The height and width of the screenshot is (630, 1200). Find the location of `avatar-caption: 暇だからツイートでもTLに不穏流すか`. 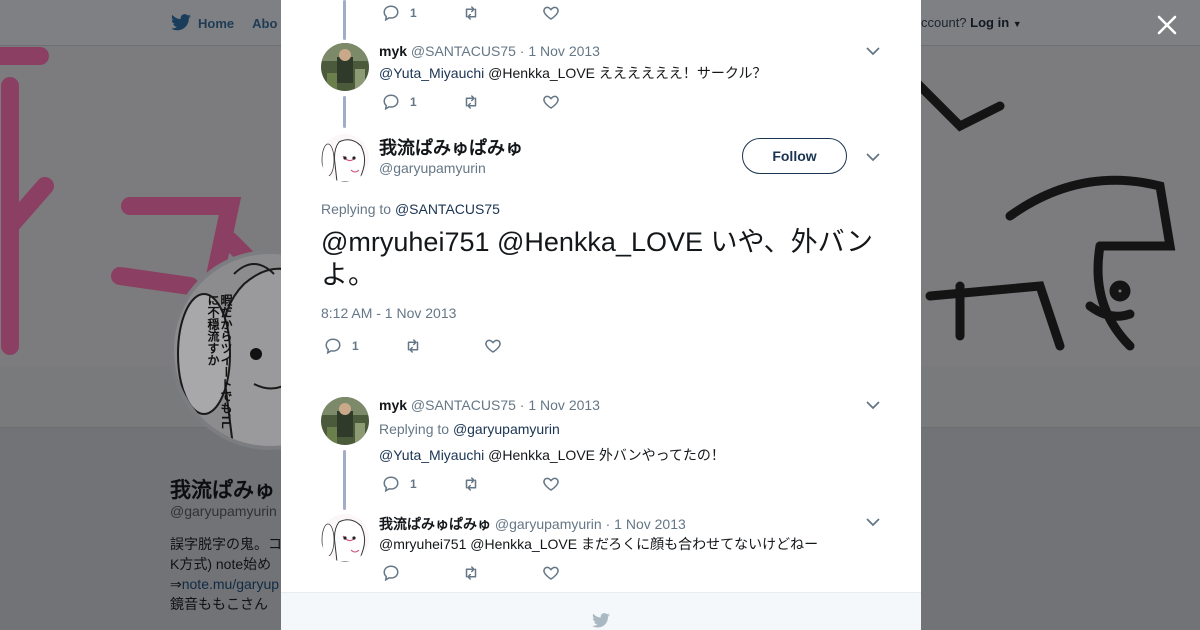

avatar-caption: 暇だからツイートでもTLに不穏流すか is located at coordinates (219, 361).